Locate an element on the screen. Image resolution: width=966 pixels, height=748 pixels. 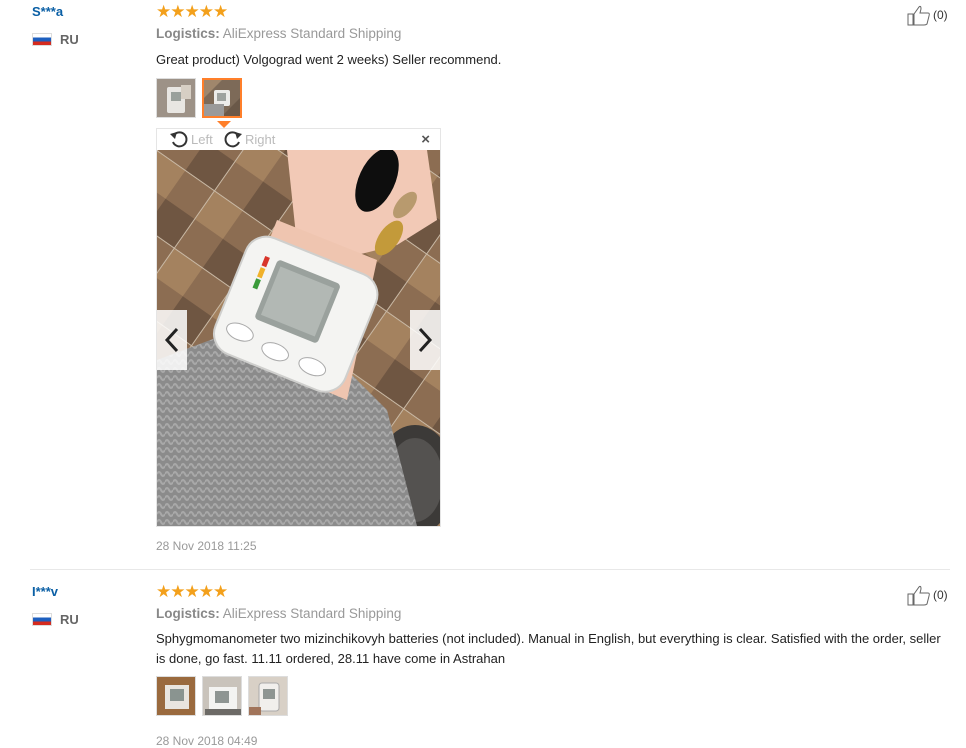
rotate-left-button: Left is located at coordinates (191, 139).